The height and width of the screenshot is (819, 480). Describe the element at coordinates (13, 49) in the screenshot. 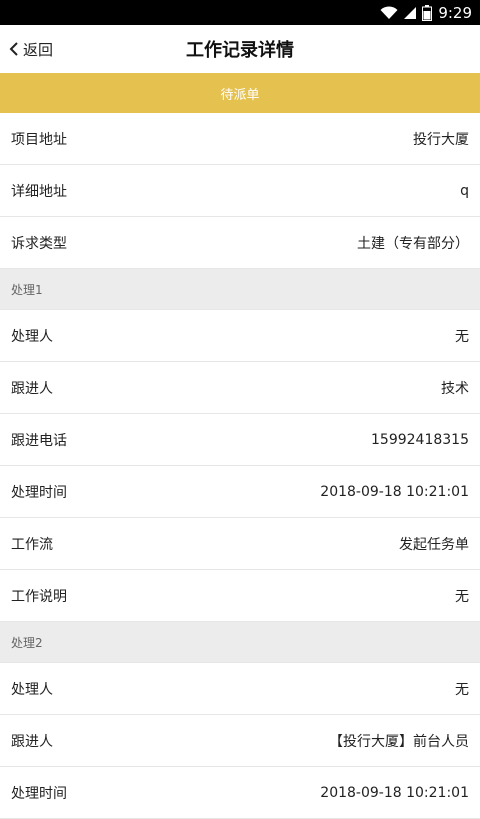

I see `chevron-left-icon` at that location.